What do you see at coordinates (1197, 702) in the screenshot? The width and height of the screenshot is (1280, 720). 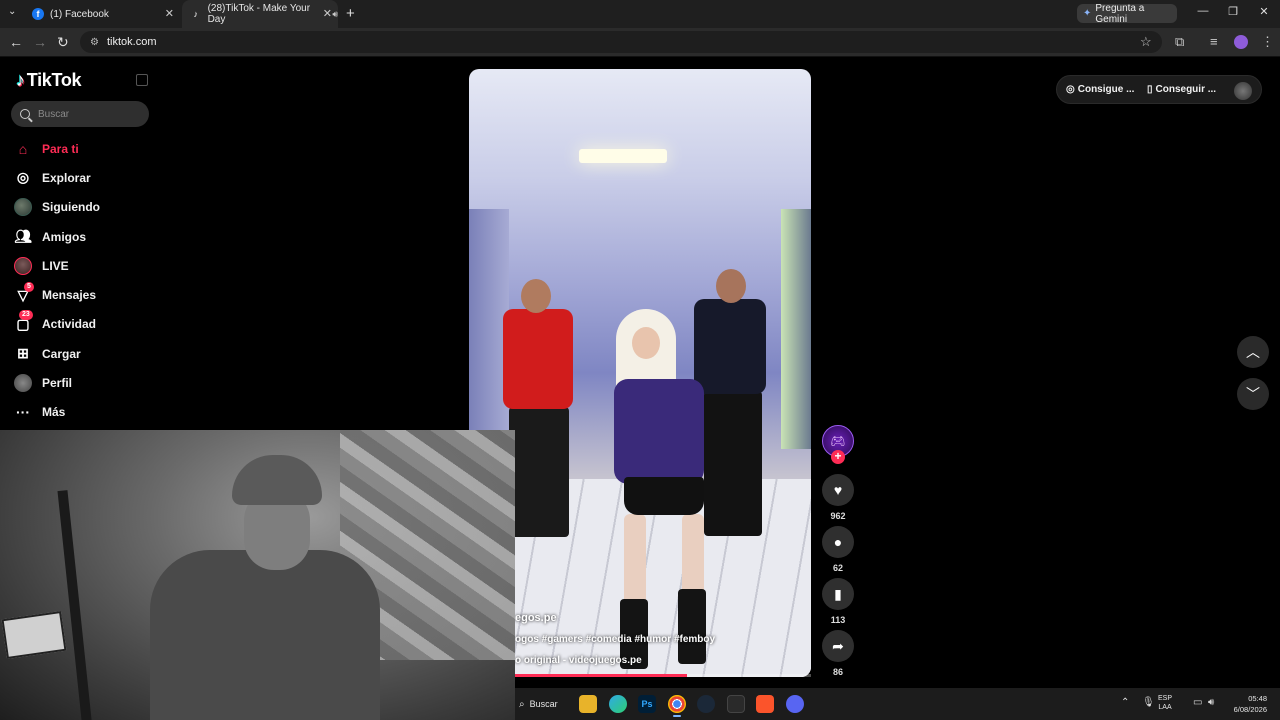 I see `network-icon: ▭` at bounding box center [1197, 702].